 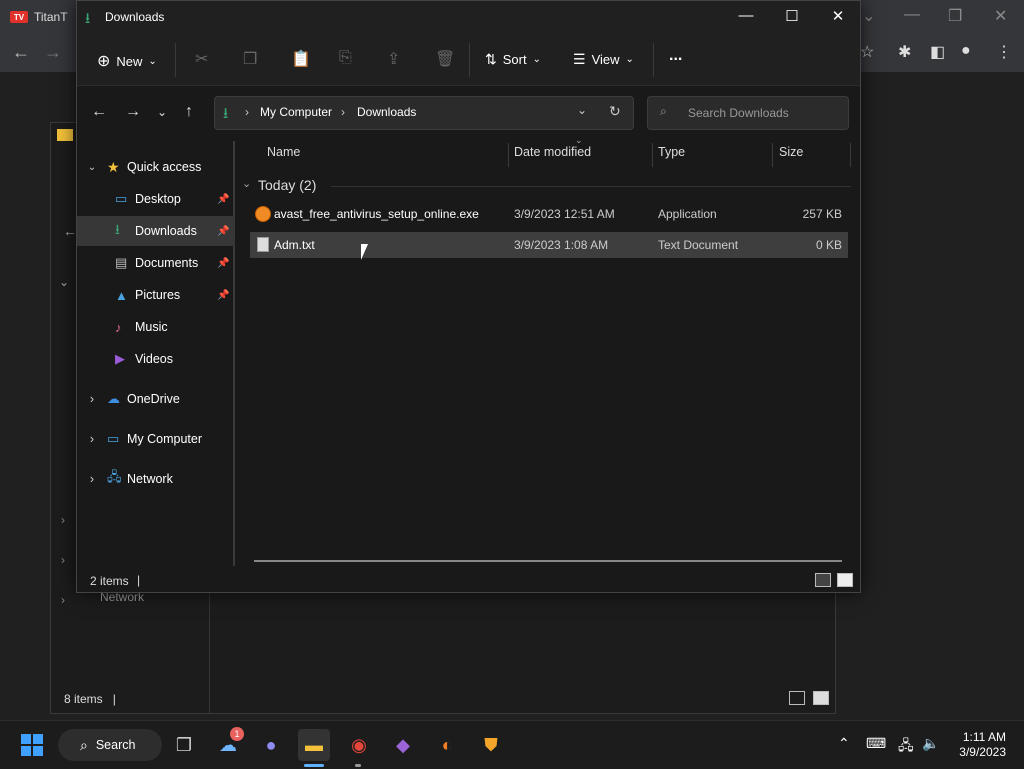 I want to click on up-icon: ↑, so click(x=189, y=112).